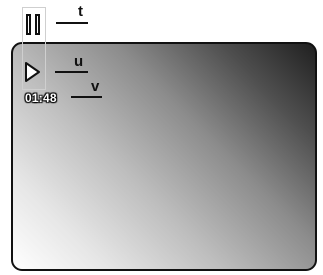 The image size is (323, 275). What do you see at coordinates (32, 72) in the screenshot?
I see `play-icon` at bounding box center [32, 72].